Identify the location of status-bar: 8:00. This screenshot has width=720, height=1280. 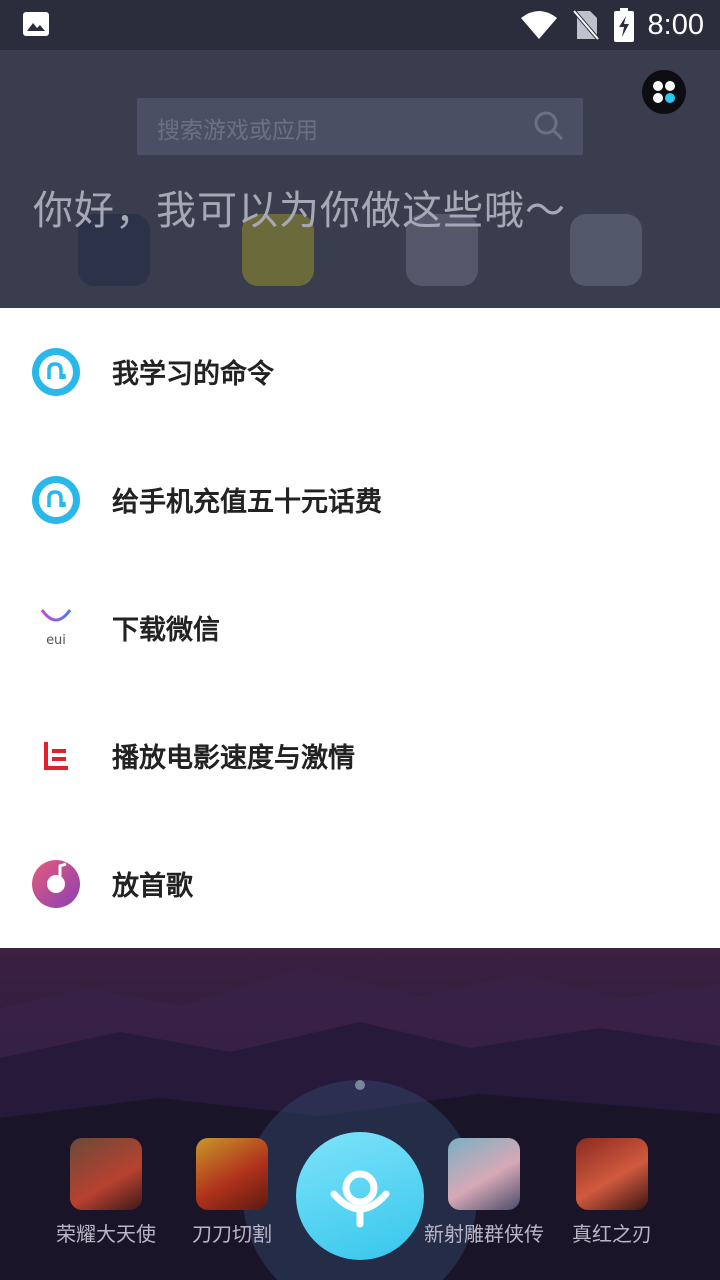
(360, 25).